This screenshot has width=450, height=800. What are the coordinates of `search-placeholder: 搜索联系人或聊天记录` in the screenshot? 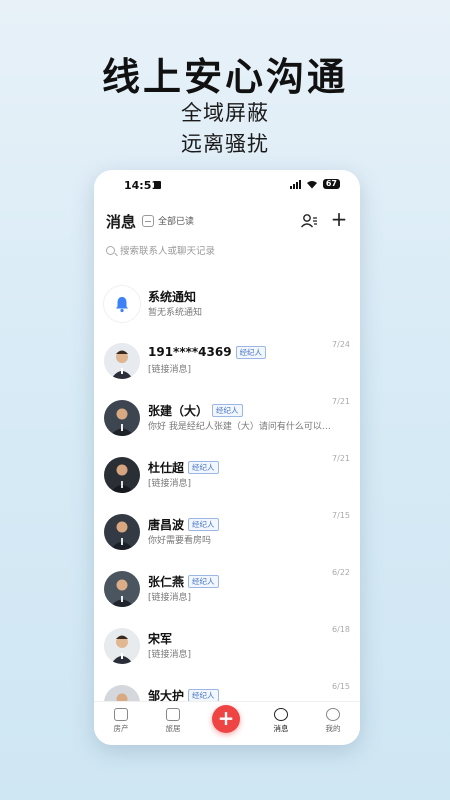 It's located at (168, 251).